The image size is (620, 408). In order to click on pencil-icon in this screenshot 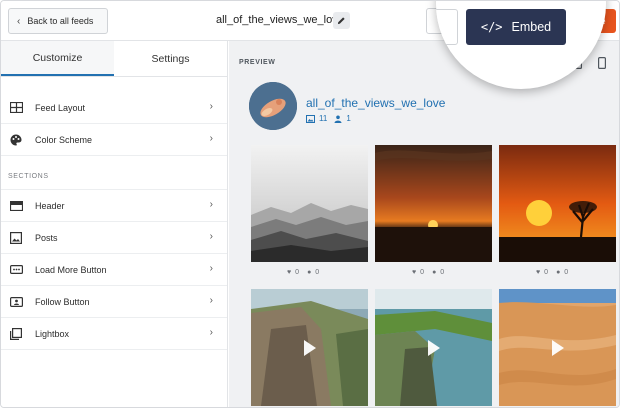, I will do `click(341, 20)`.